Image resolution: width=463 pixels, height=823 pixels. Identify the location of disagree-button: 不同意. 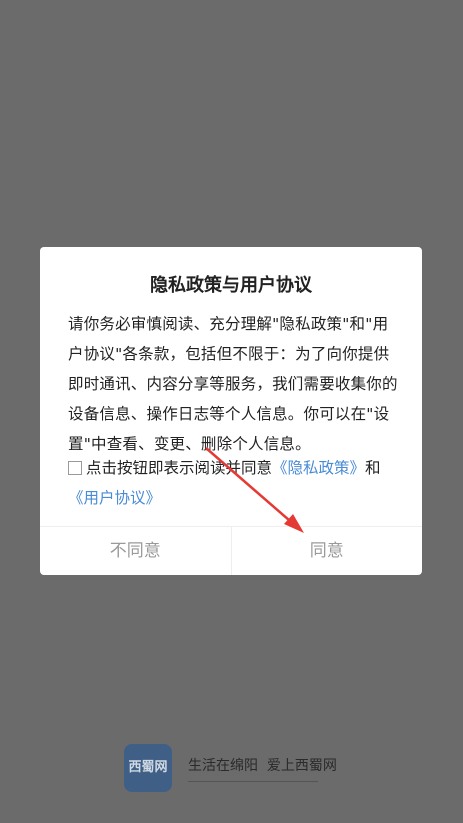
(135, 551).